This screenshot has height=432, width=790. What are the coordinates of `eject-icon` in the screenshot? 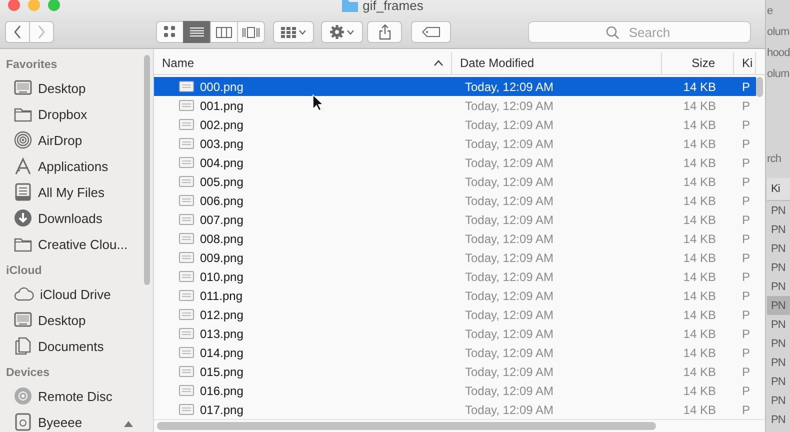 It's located at (128, 423).